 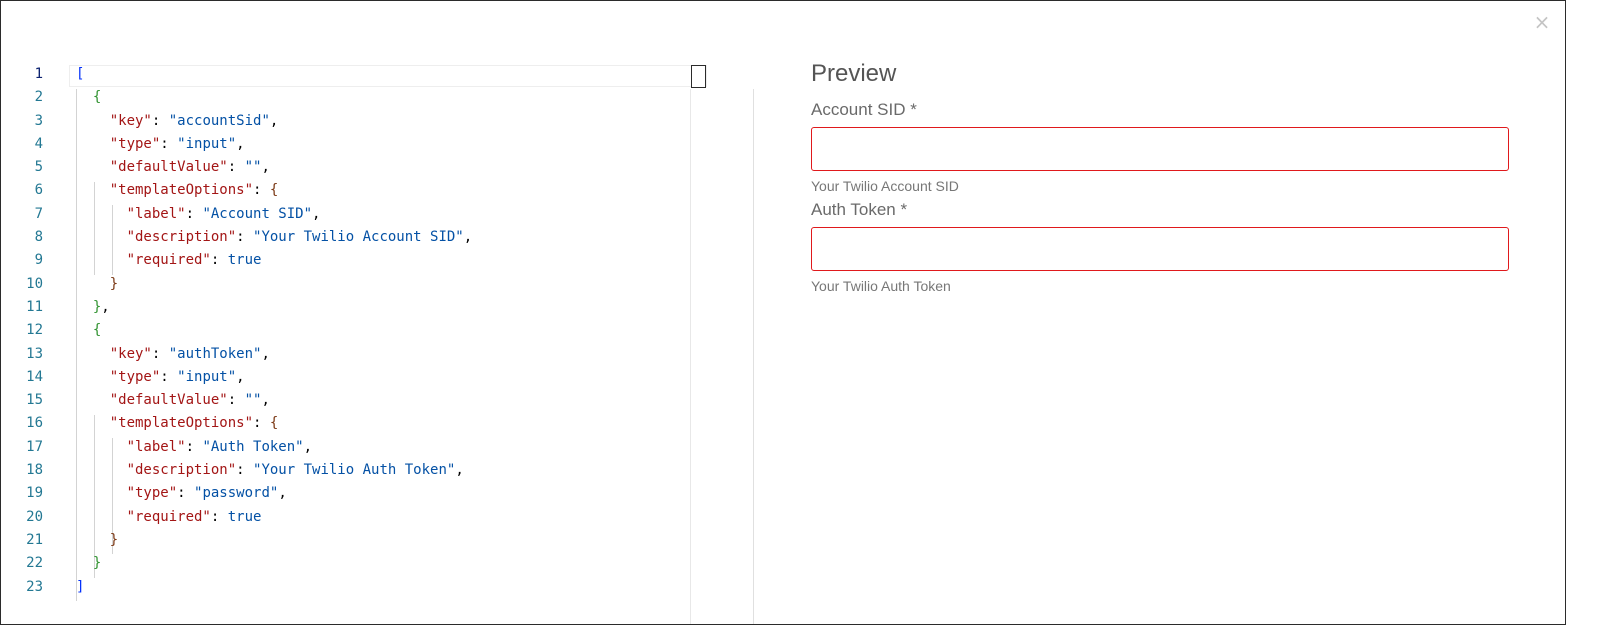 What do you see at coordinates (690, 356) in the screenshot?
I see `vertical-scrollbar` at bounding box center [690, 356].